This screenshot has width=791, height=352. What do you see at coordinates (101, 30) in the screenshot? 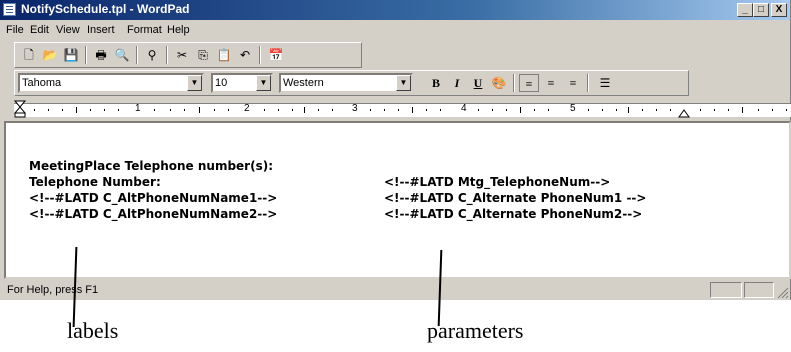
I see `menu-insert: Insert` at bounding box center [101, 30].